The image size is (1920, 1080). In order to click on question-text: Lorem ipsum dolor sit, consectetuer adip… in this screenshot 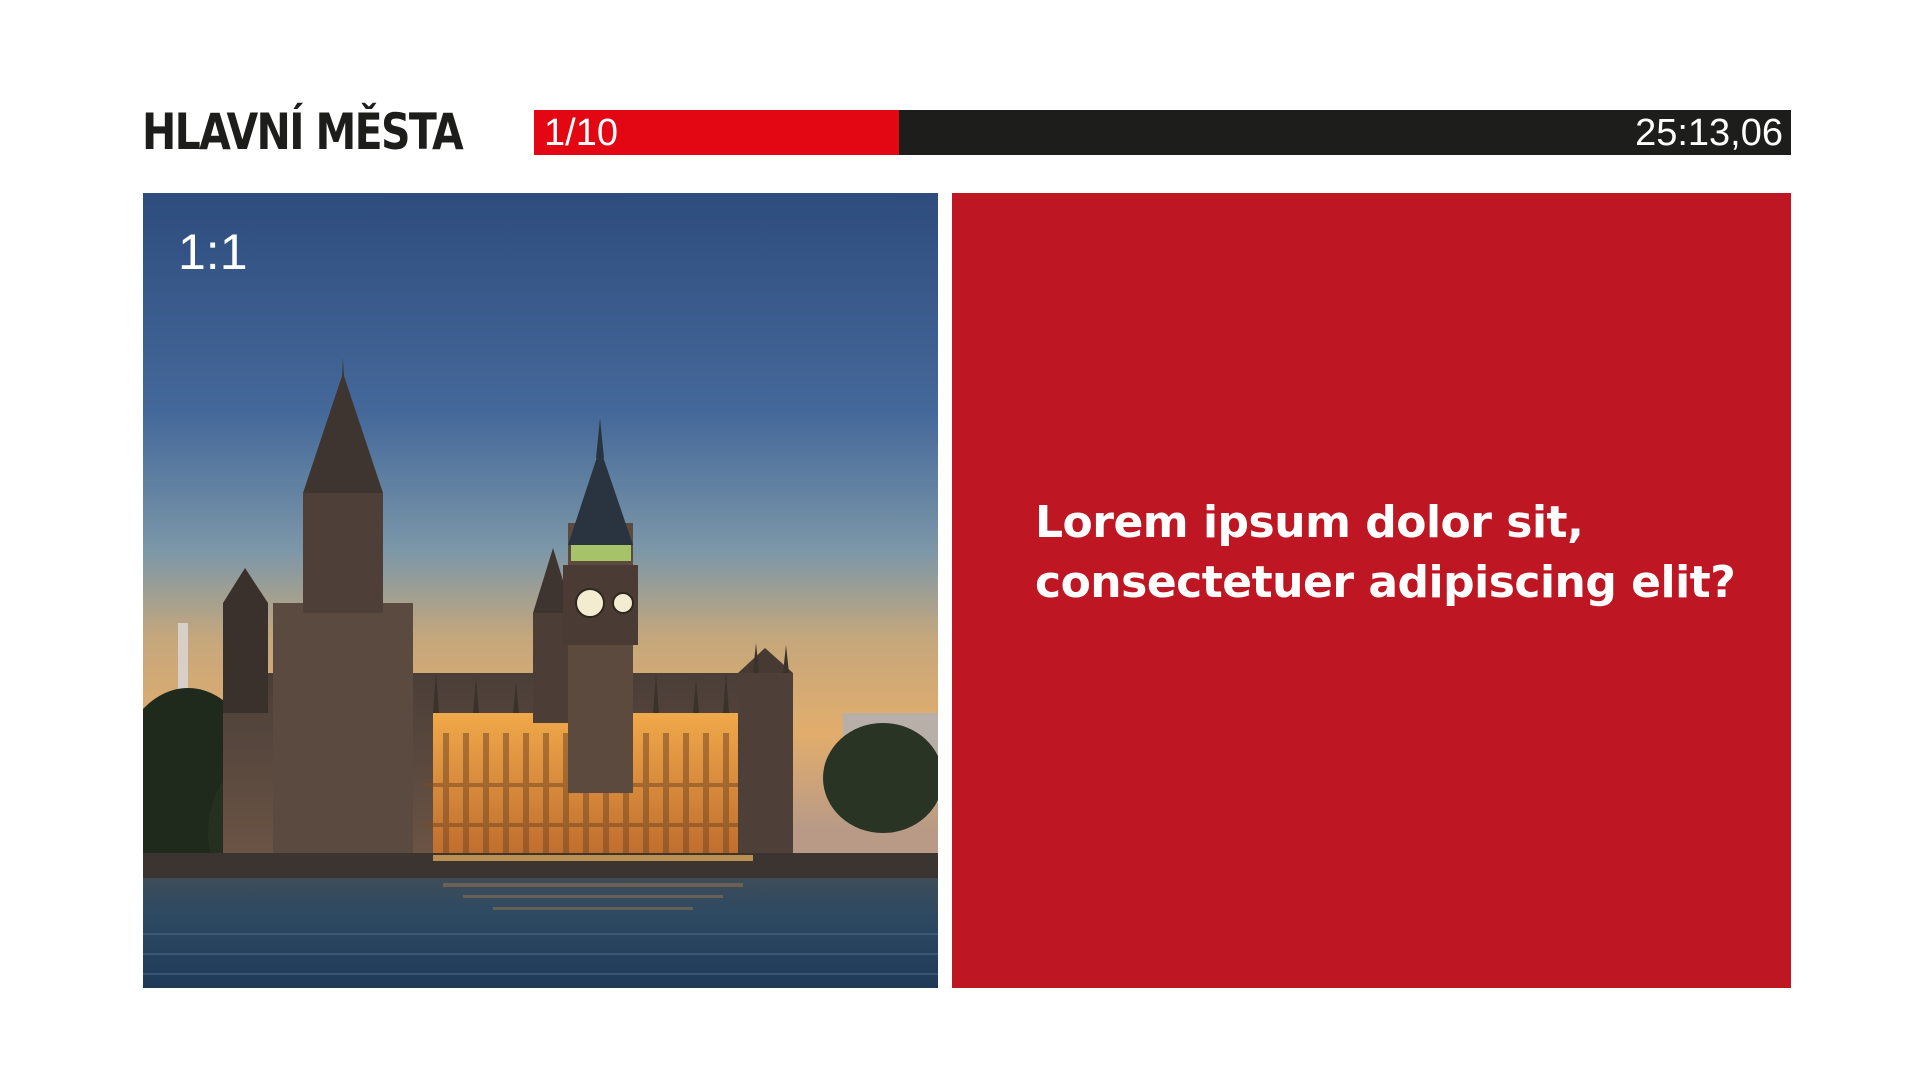, I will do `click(1385, 552)`.